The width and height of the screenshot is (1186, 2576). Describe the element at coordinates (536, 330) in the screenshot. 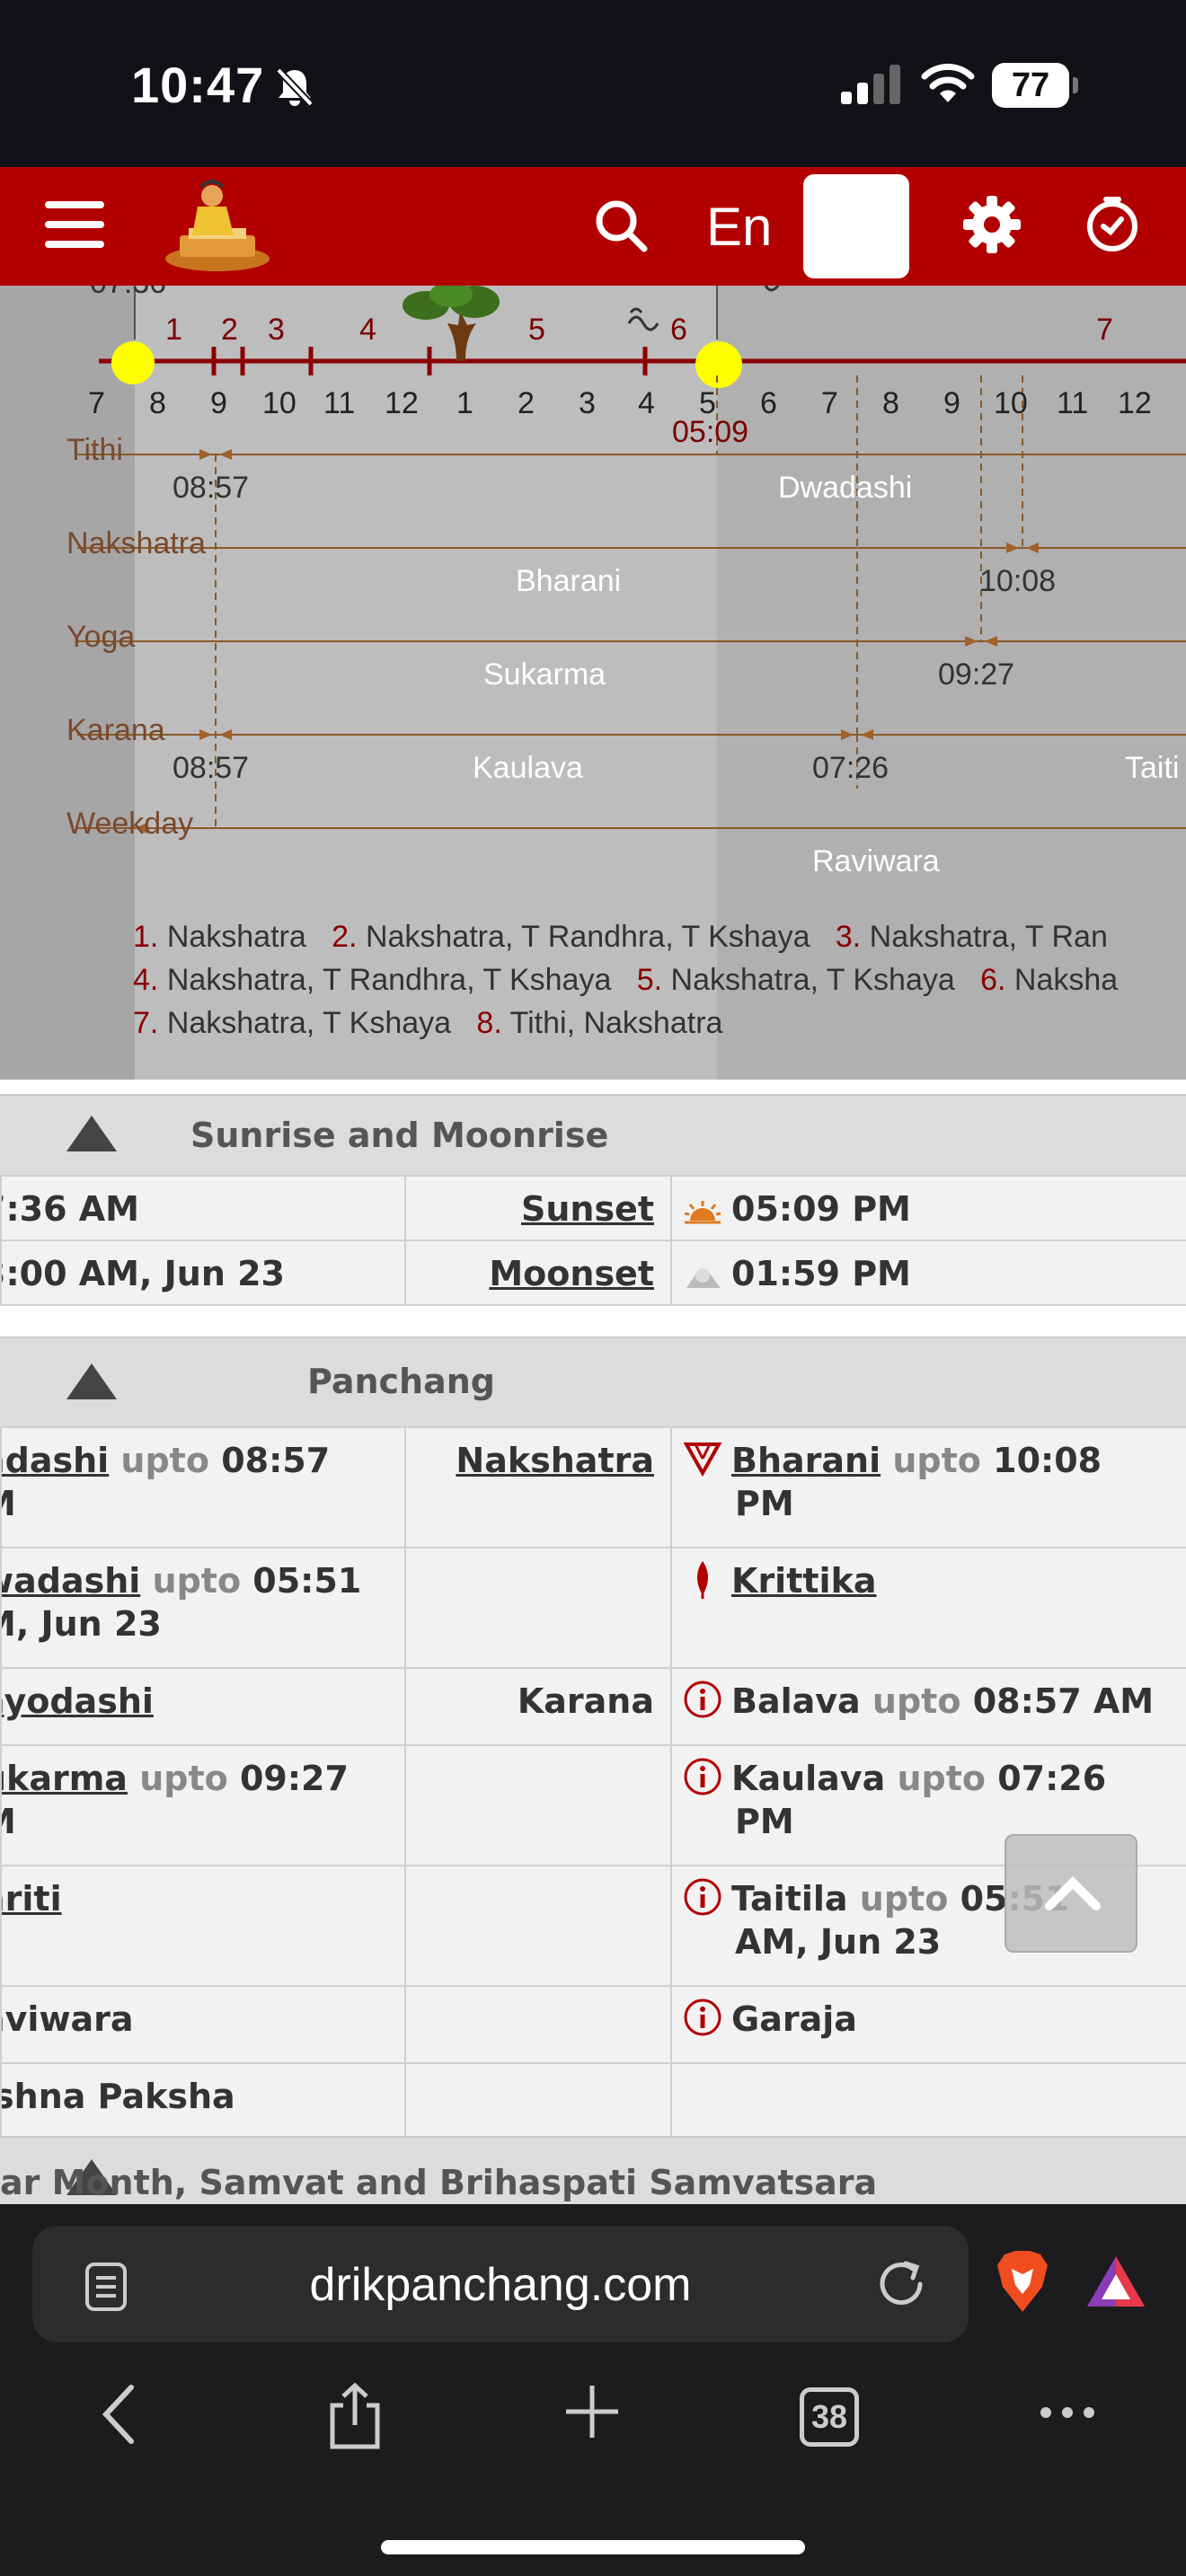

I see `segment-label: 5` at that location.